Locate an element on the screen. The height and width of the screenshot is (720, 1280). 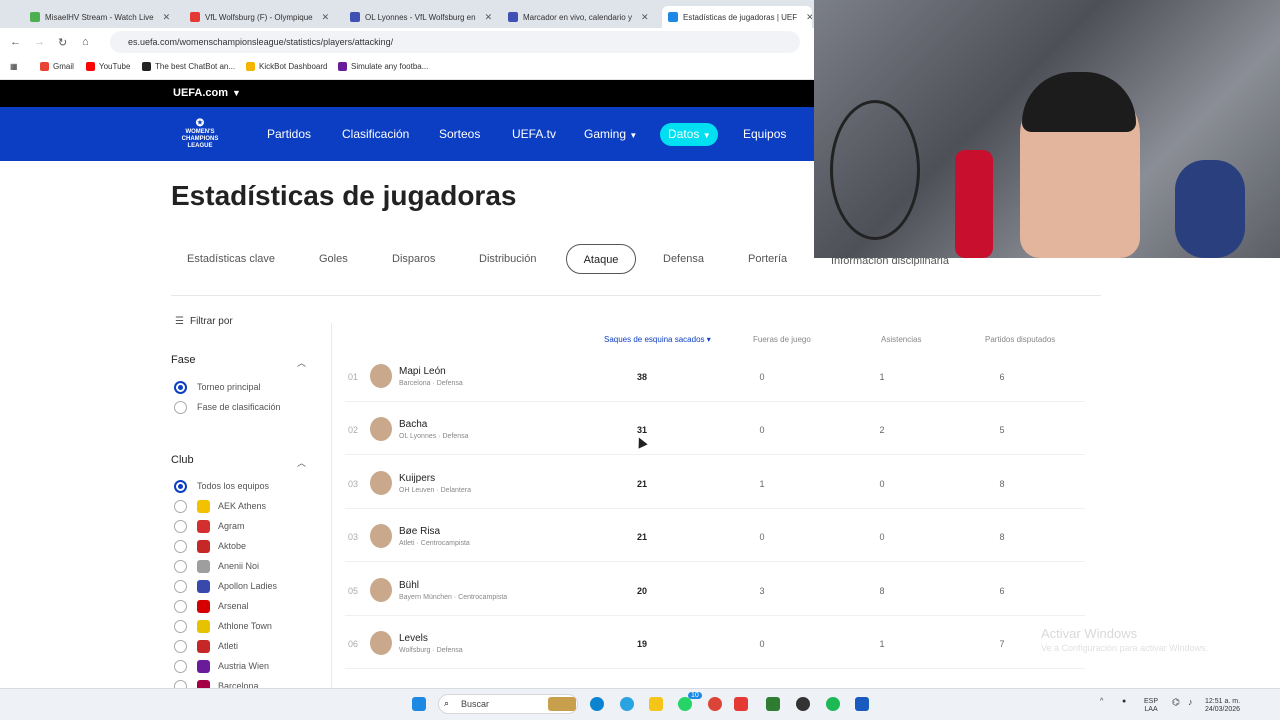
player-name: Bühl is located at coordinates (409, 585).